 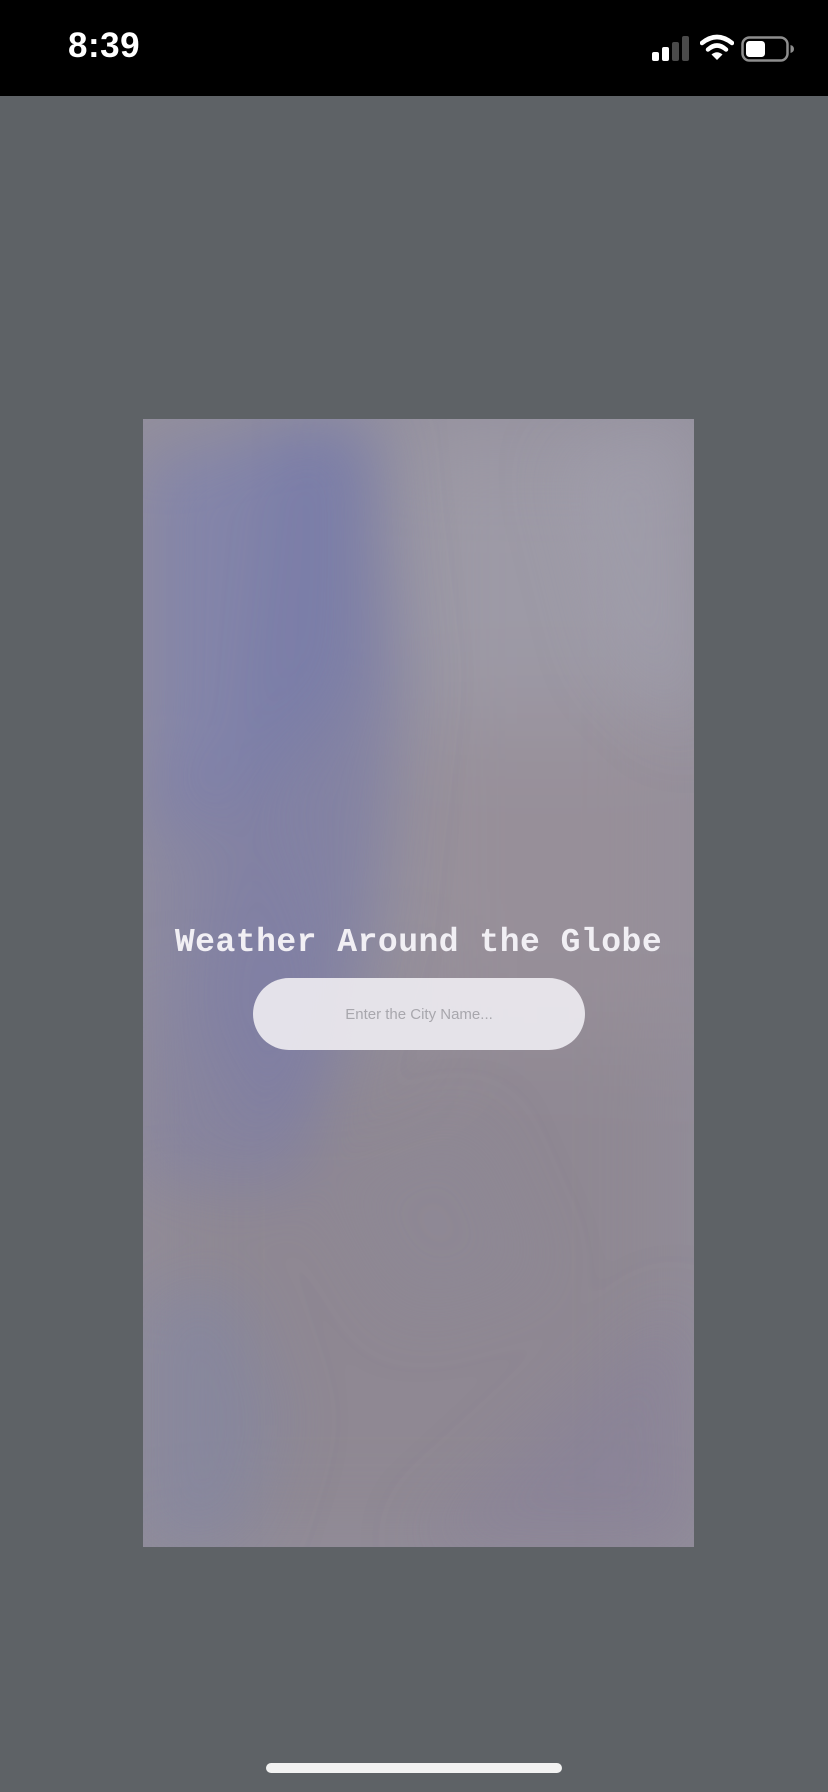 I want to click on home-indicator, so click(x=414, y=1768).